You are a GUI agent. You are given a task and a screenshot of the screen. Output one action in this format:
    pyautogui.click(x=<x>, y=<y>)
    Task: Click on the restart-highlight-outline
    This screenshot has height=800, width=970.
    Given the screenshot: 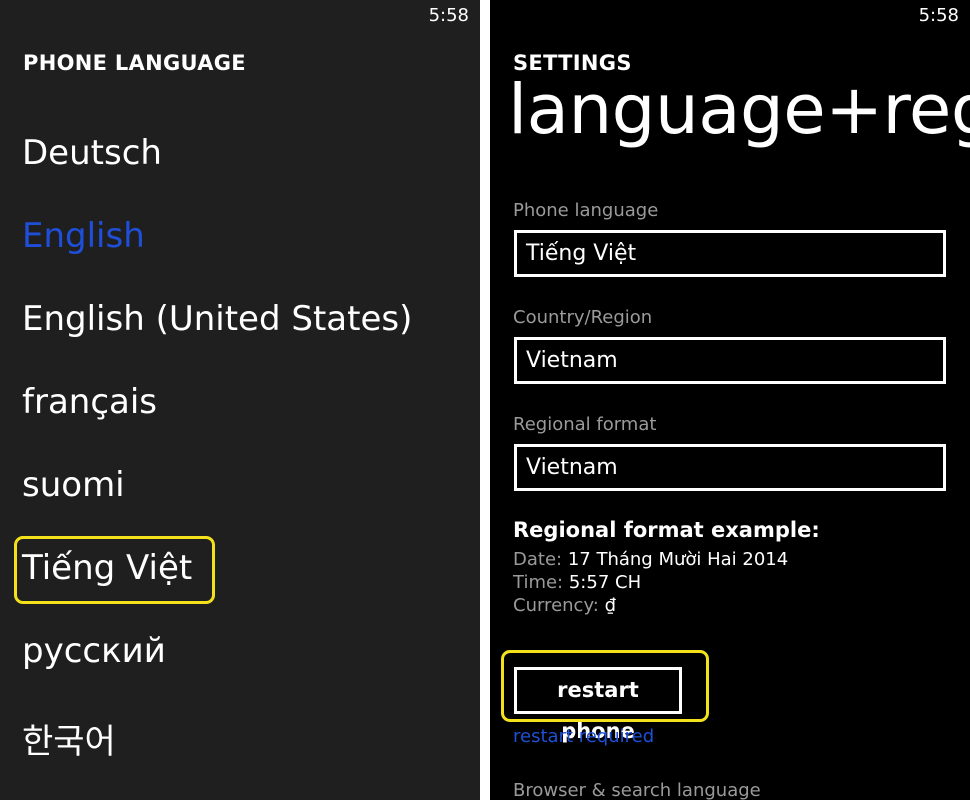 What is the action you would take?
    pyautogui.click(x=605, y=686)
    